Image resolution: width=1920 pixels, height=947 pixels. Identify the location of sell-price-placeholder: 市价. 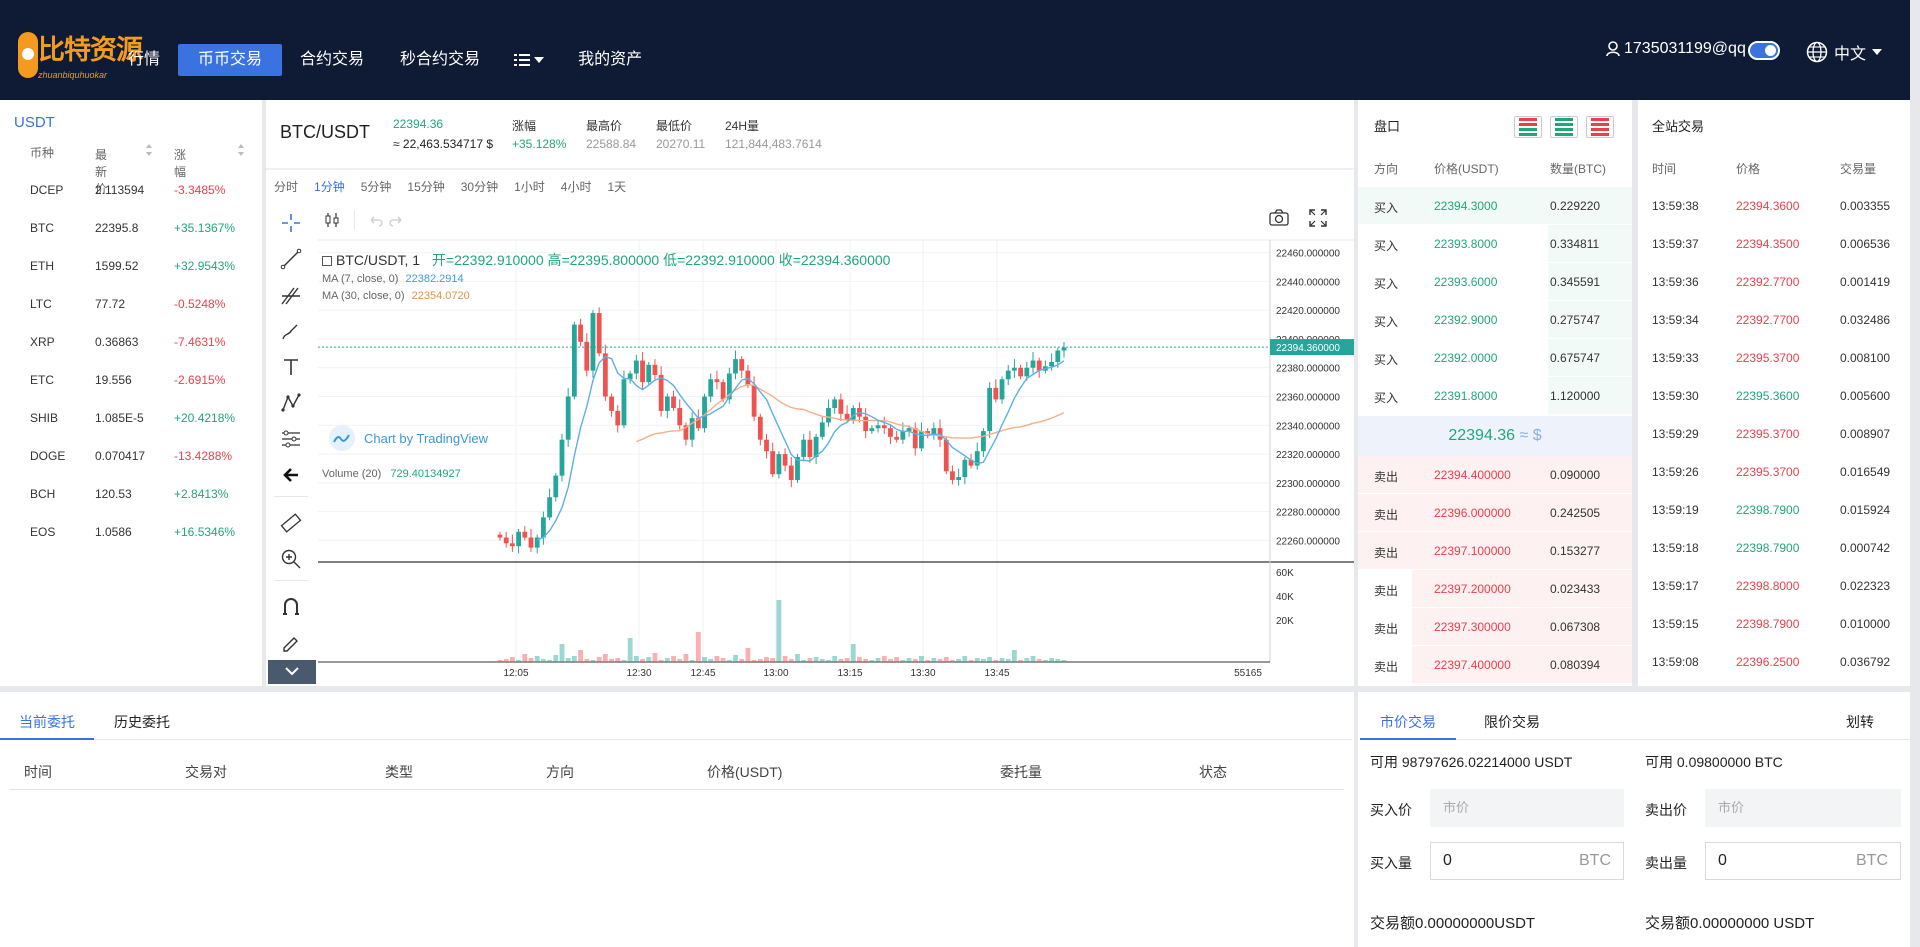
(1731, 807).